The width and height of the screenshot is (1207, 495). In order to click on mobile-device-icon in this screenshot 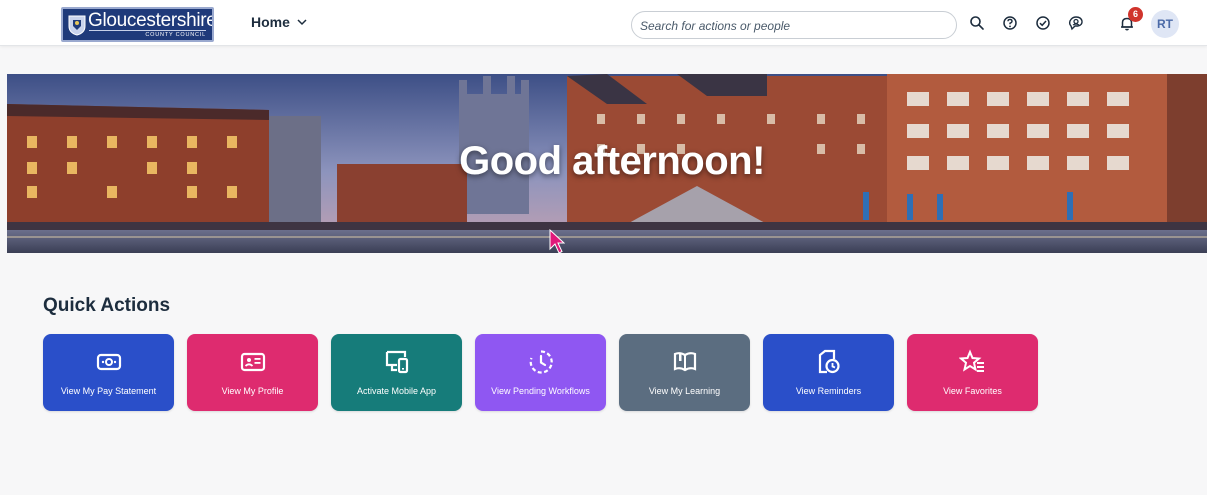, I will do `click(397, 362)`.